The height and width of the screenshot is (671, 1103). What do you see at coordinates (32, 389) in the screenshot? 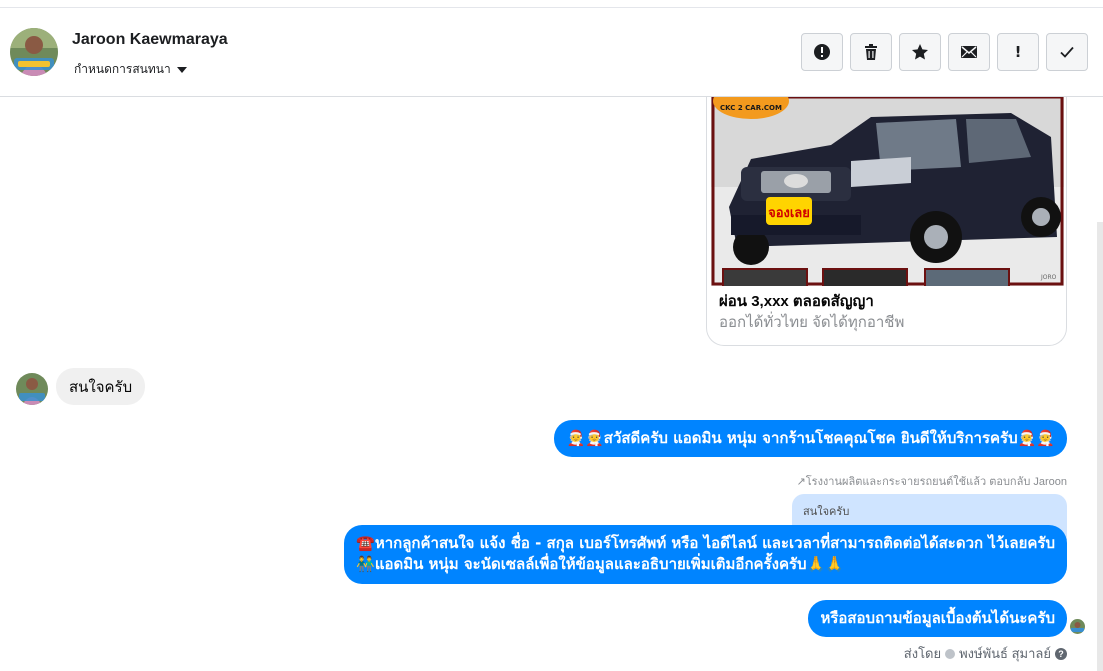
I see `sender-avatar` at bounding box center [32, 389].